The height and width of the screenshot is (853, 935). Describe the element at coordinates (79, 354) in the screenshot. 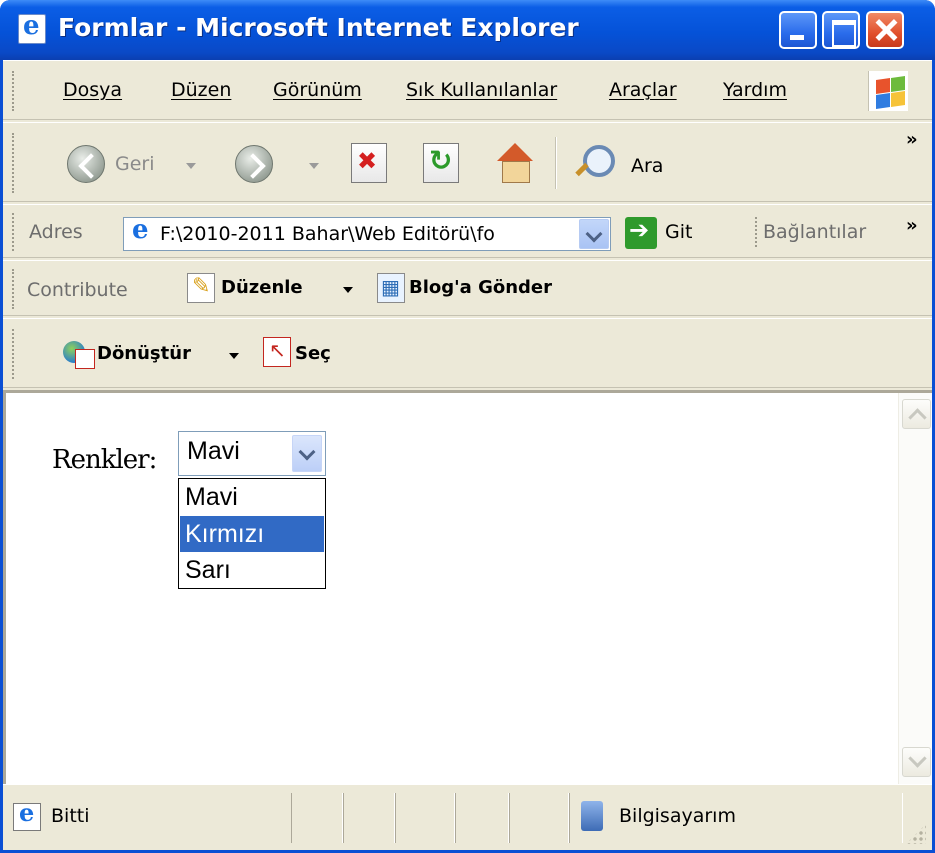

I see `pdf-convert-icon` at that location.